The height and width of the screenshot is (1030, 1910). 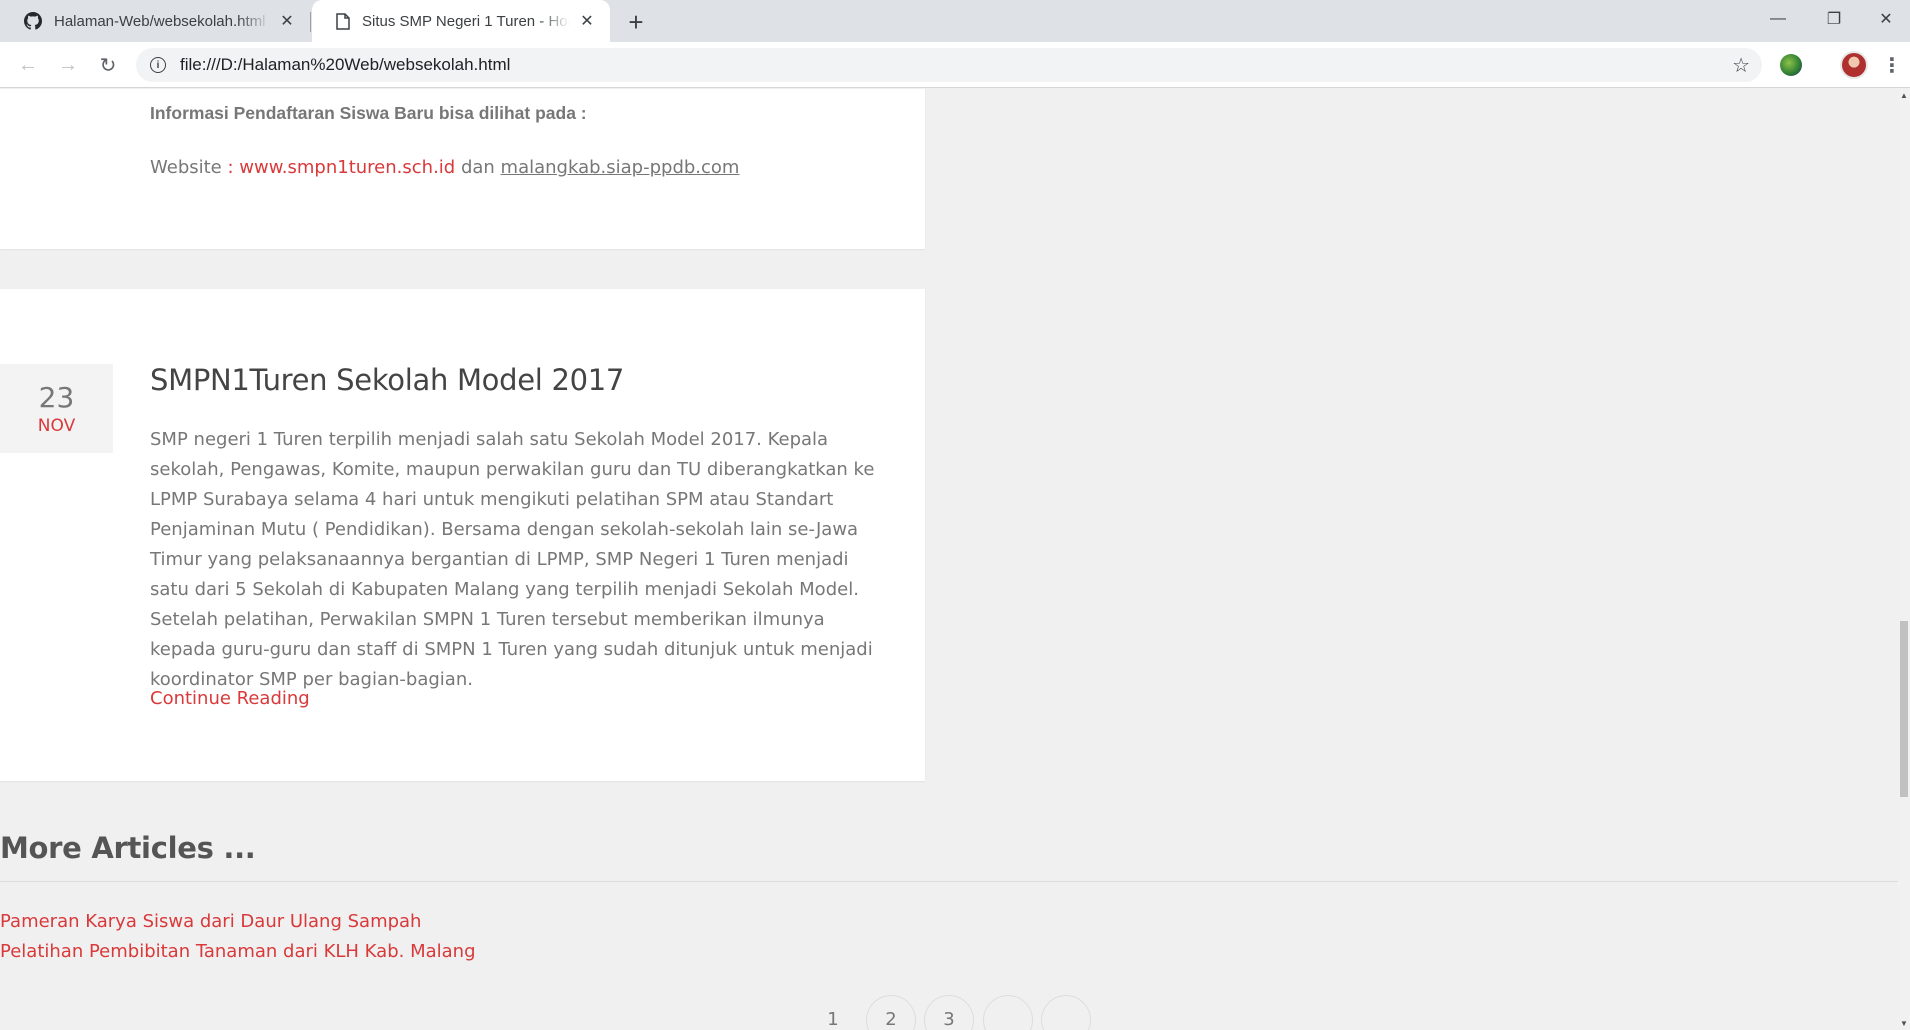 I want to click on forward-button: →, so click(x=68, y=65).